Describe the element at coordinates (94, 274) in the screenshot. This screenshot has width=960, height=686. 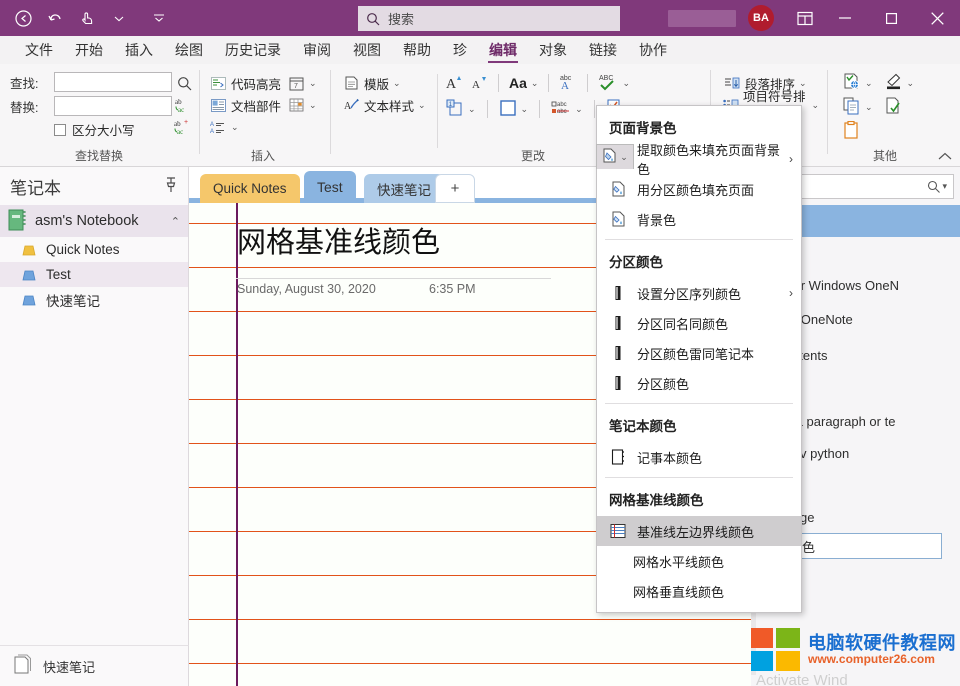
I see `sidebar-item-test: Test` at that location.